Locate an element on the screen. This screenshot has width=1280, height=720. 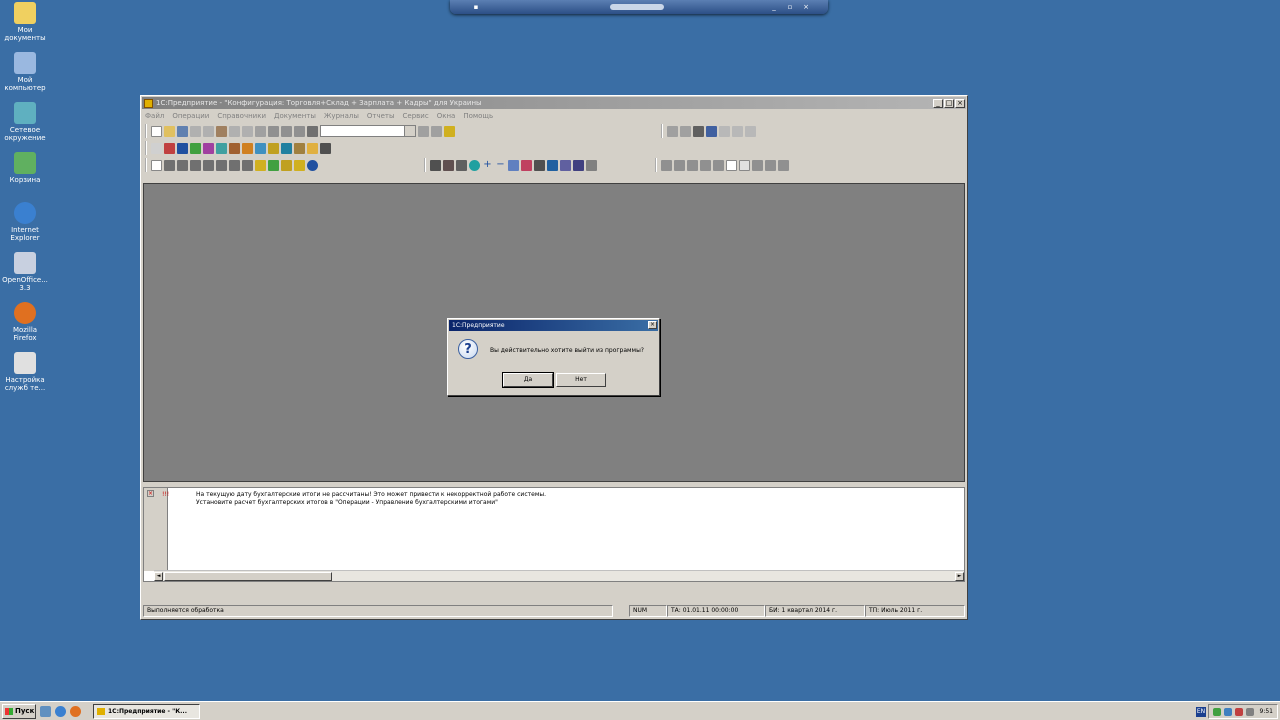
journal-6-icon is located at coordinates (731, 165).